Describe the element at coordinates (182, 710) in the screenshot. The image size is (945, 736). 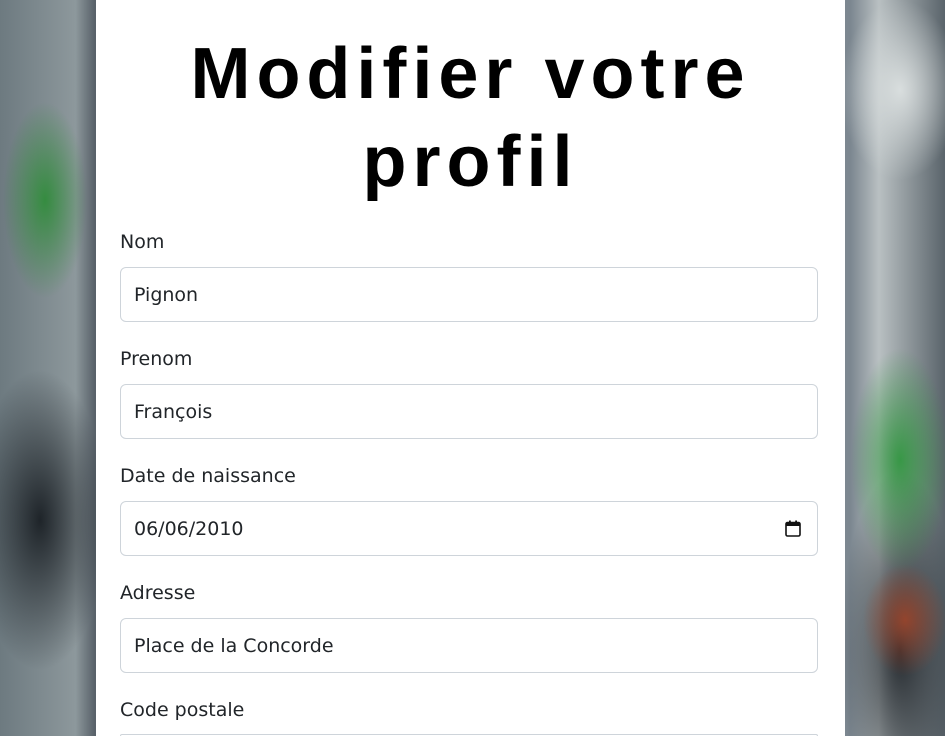
I see `code-postale-label: Code postale` at that location.